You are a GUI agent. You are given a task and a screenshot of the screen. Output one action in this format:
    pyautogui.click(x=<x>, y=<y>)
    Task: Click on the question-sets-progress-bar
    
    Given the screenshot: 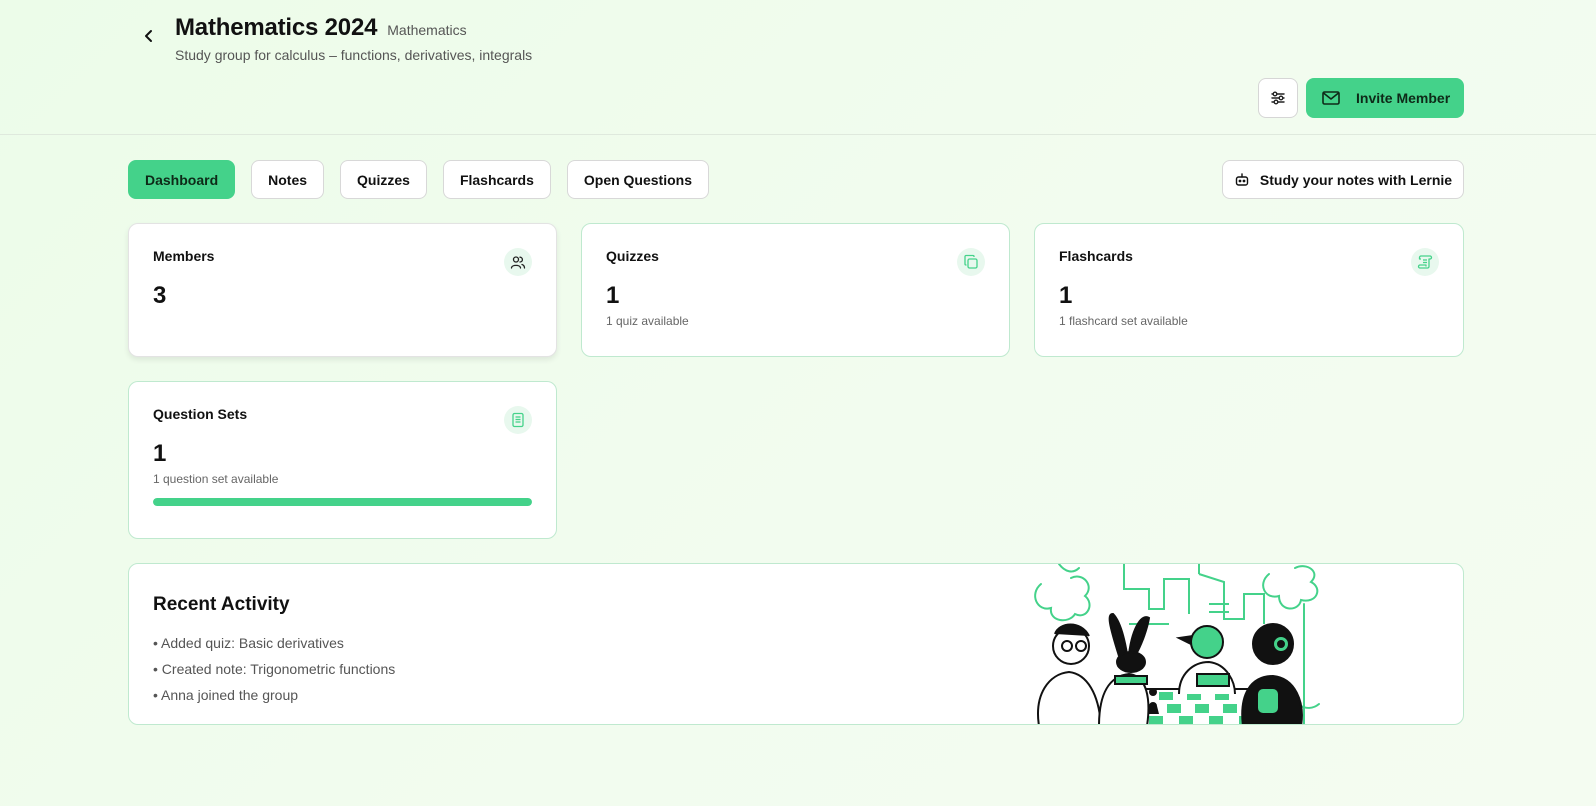 What is the action you would take?
    pyautogui.click(x=342, y=502)
    